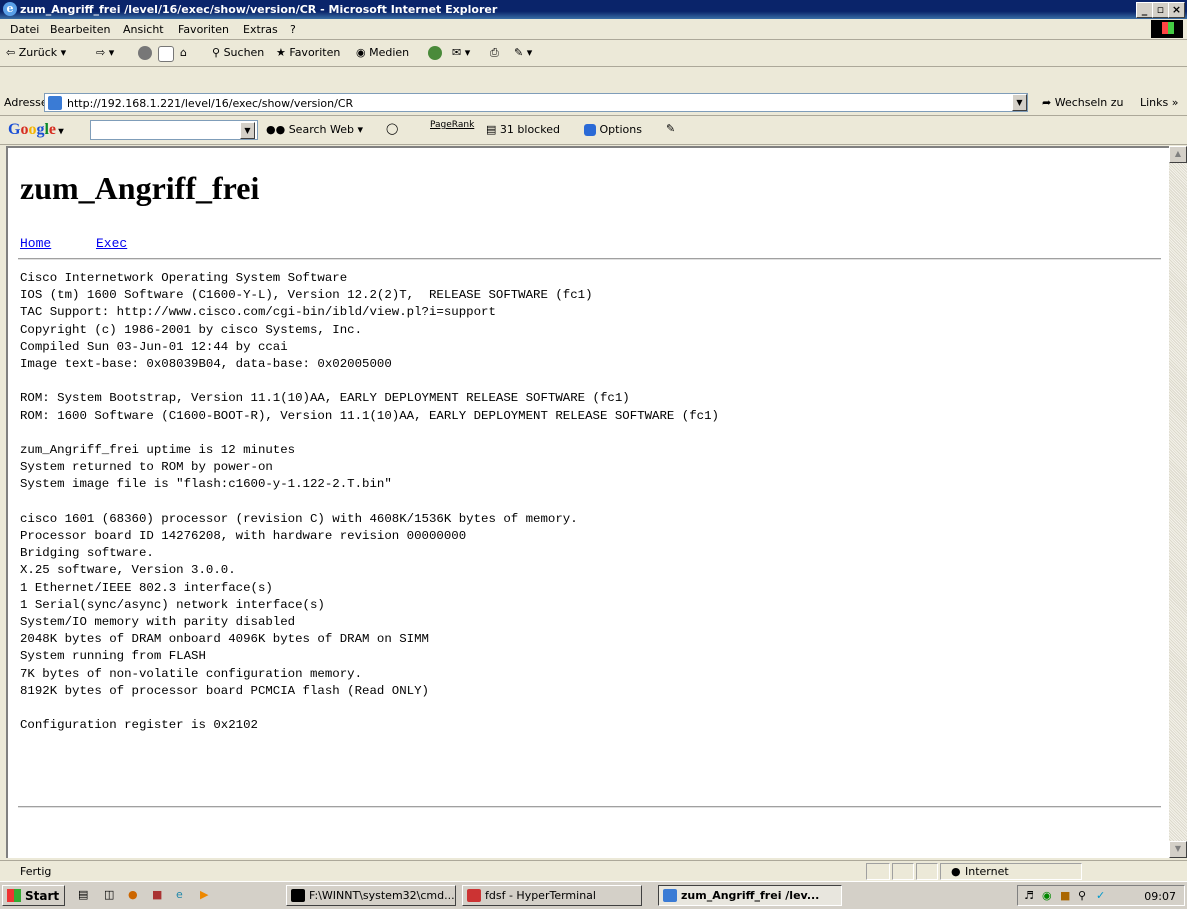  Describe the element at coordinates (216, 52) in the screenshot. I see `search-icon: ⚲` at that location.